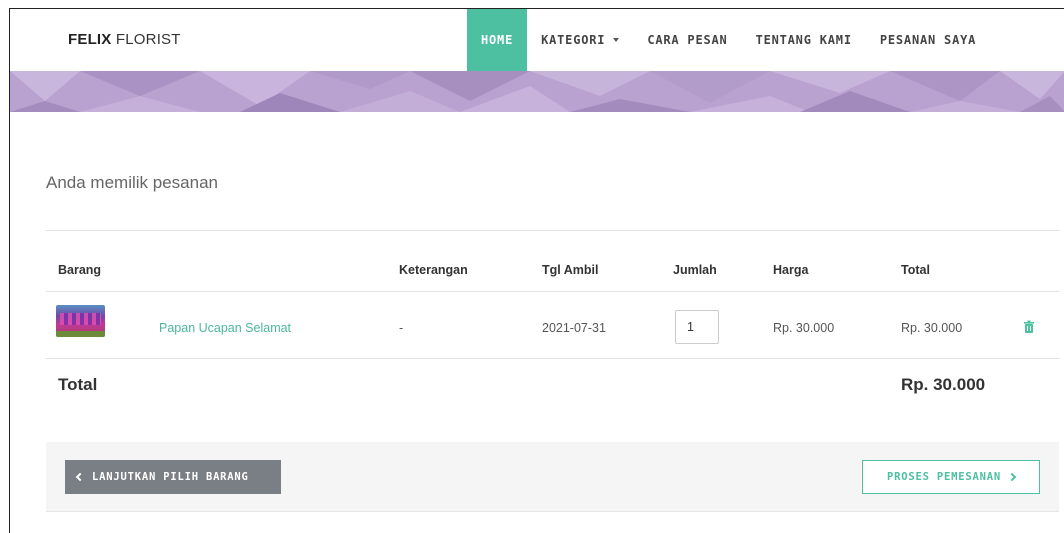  What do you see at coordinates (170, 477) in the screenshot?
I see `continue-shopping-label: LANJUTKAN PILIH BARANG` at bounding box center [170, 477].